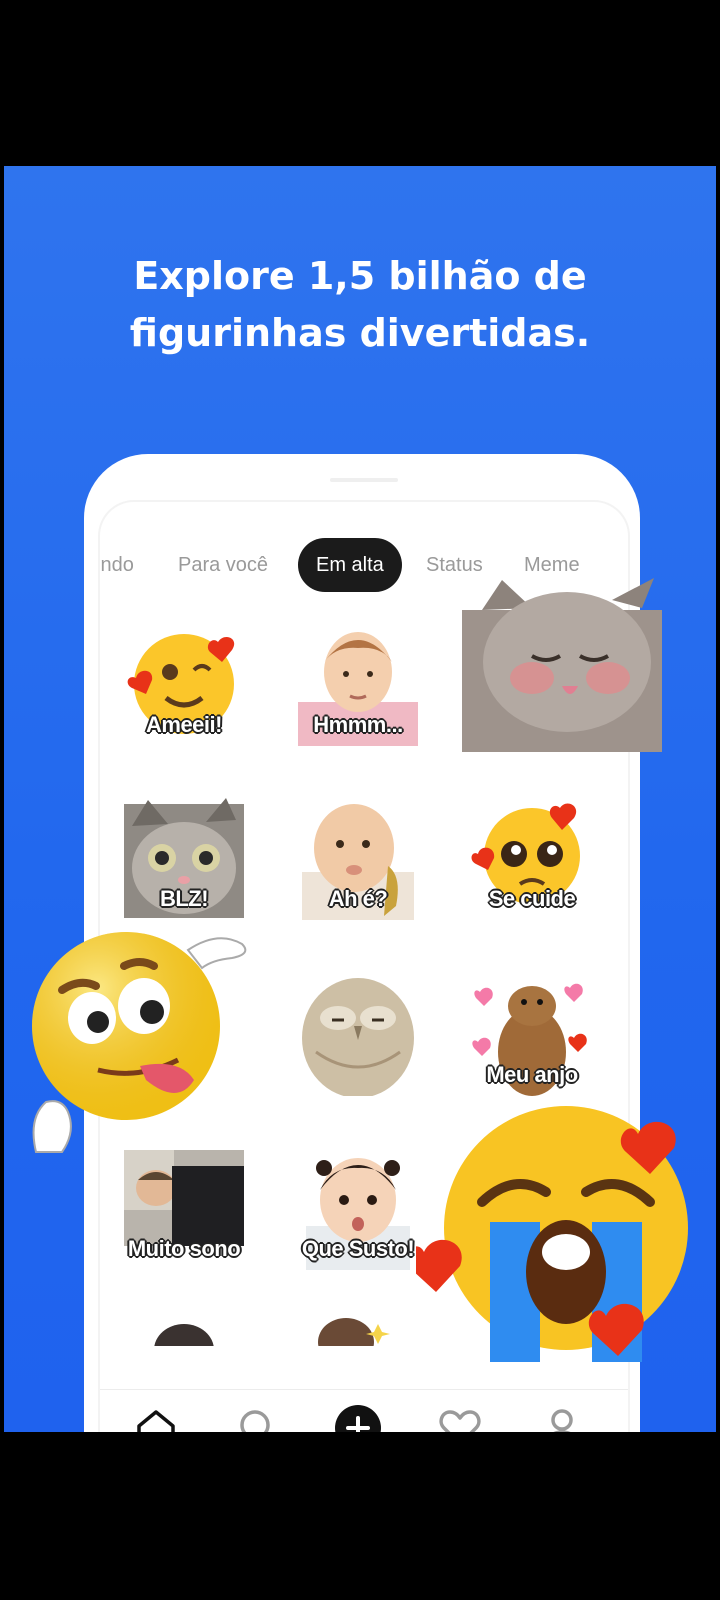  I want to click on phone-speaker, so click(364, 480).